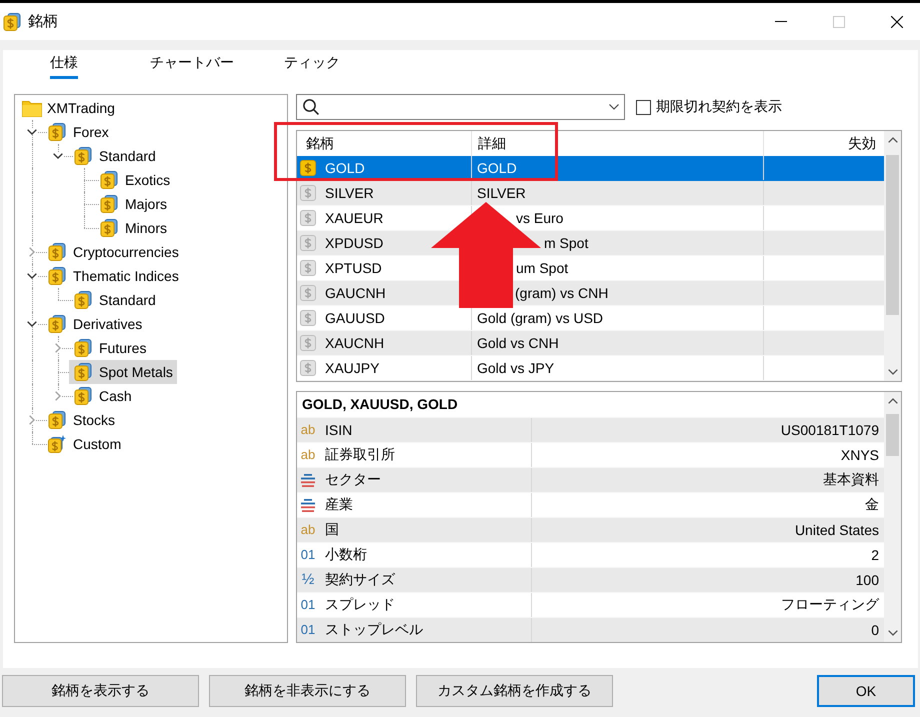 The width and height of the screenshot is (920, 717). What do you see at coordinates (643, 107) in the screenshot?
I see `checkbox` at bounding box center [643, 107].